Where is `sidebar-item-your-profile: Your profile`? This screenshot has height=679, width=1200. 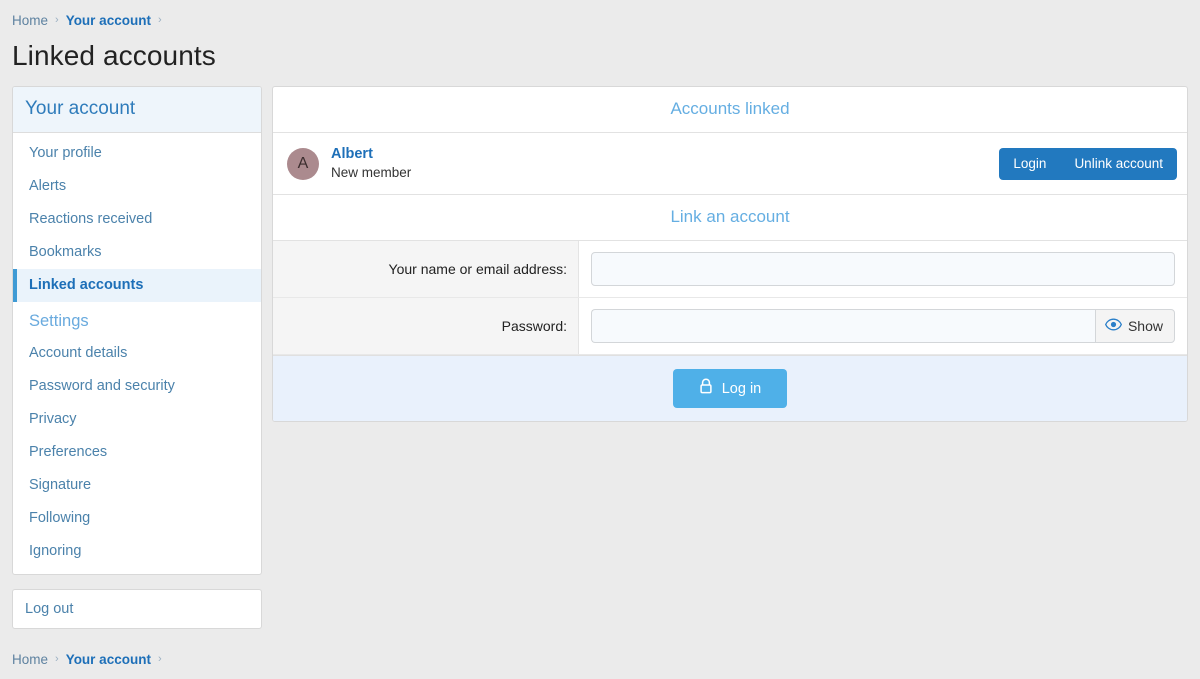 sidebar-item-your-profile: Your profile is located at coordinates (137, 153).